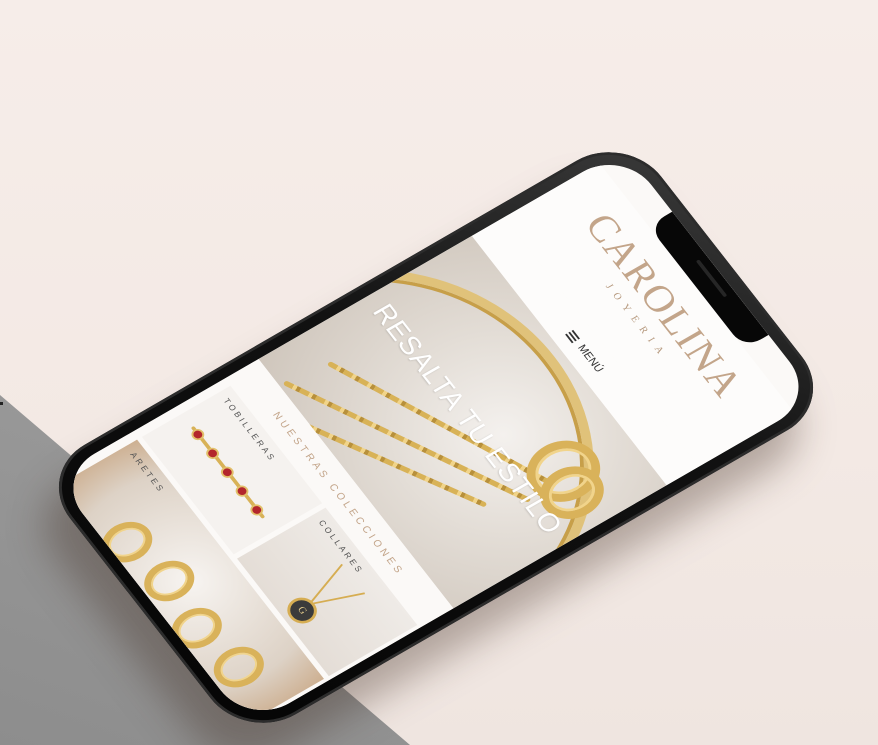  I want to click on letter-pendant: G, so click(302, 610).